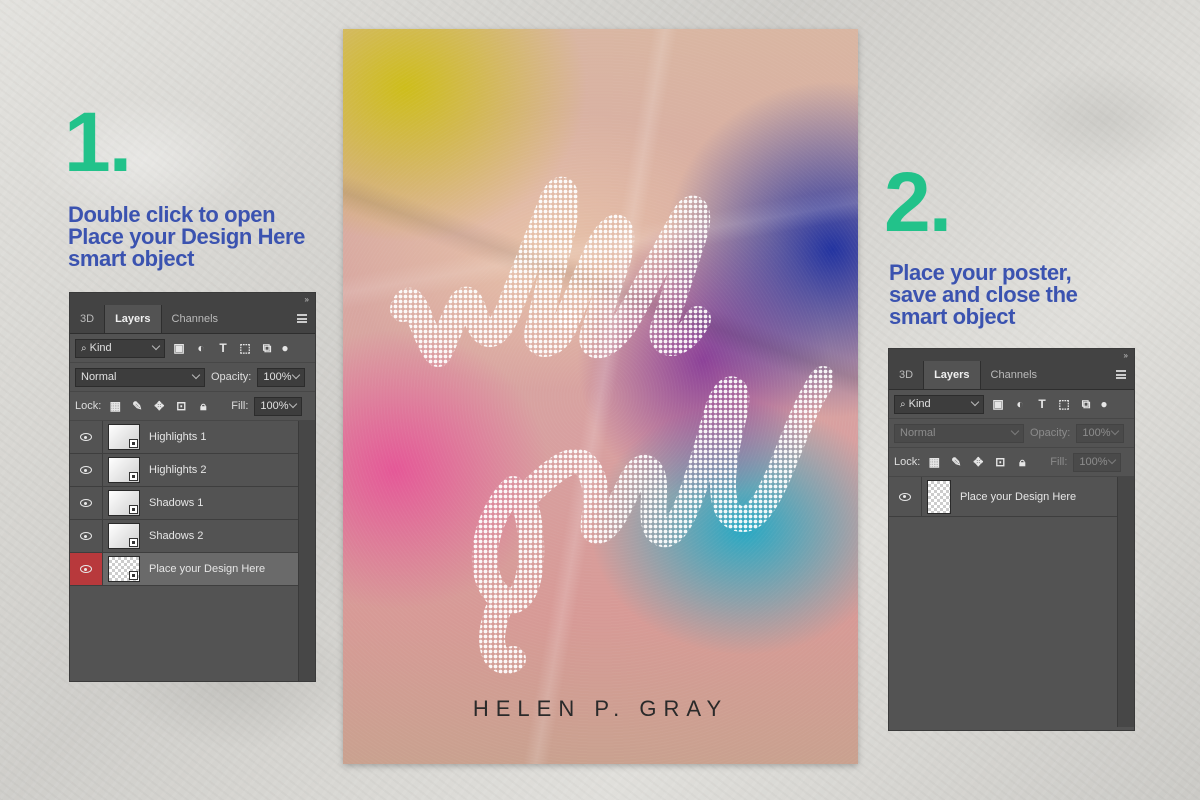 Image resolution: width=1200 pixels, height=800 pixels. I want to click on step-1-line: smart object, so click(131, 258).